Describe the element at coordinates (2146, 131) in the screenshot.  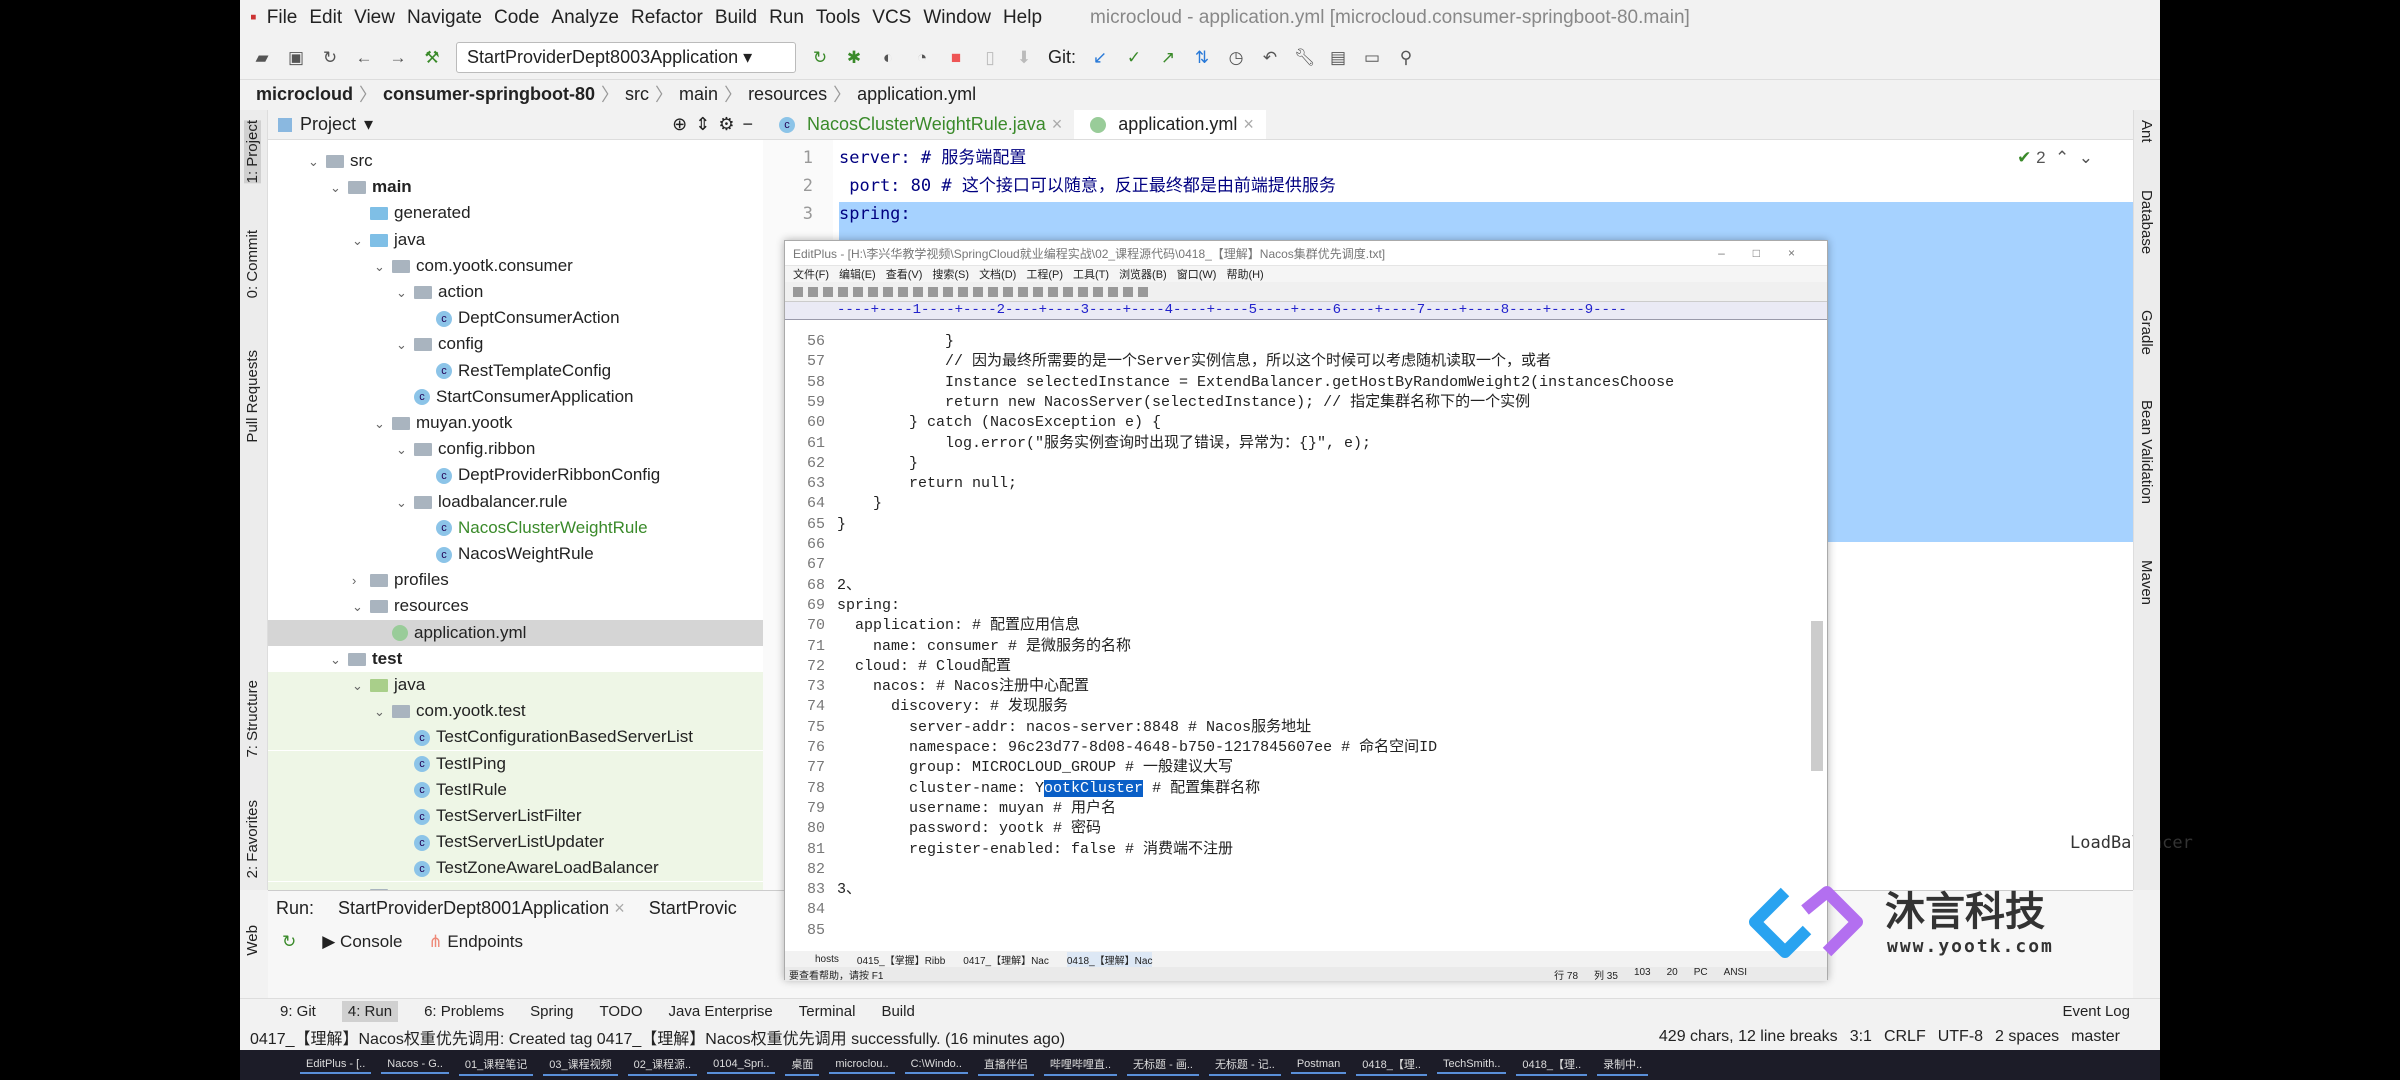
I see `tool-ant: Ant` at that location.